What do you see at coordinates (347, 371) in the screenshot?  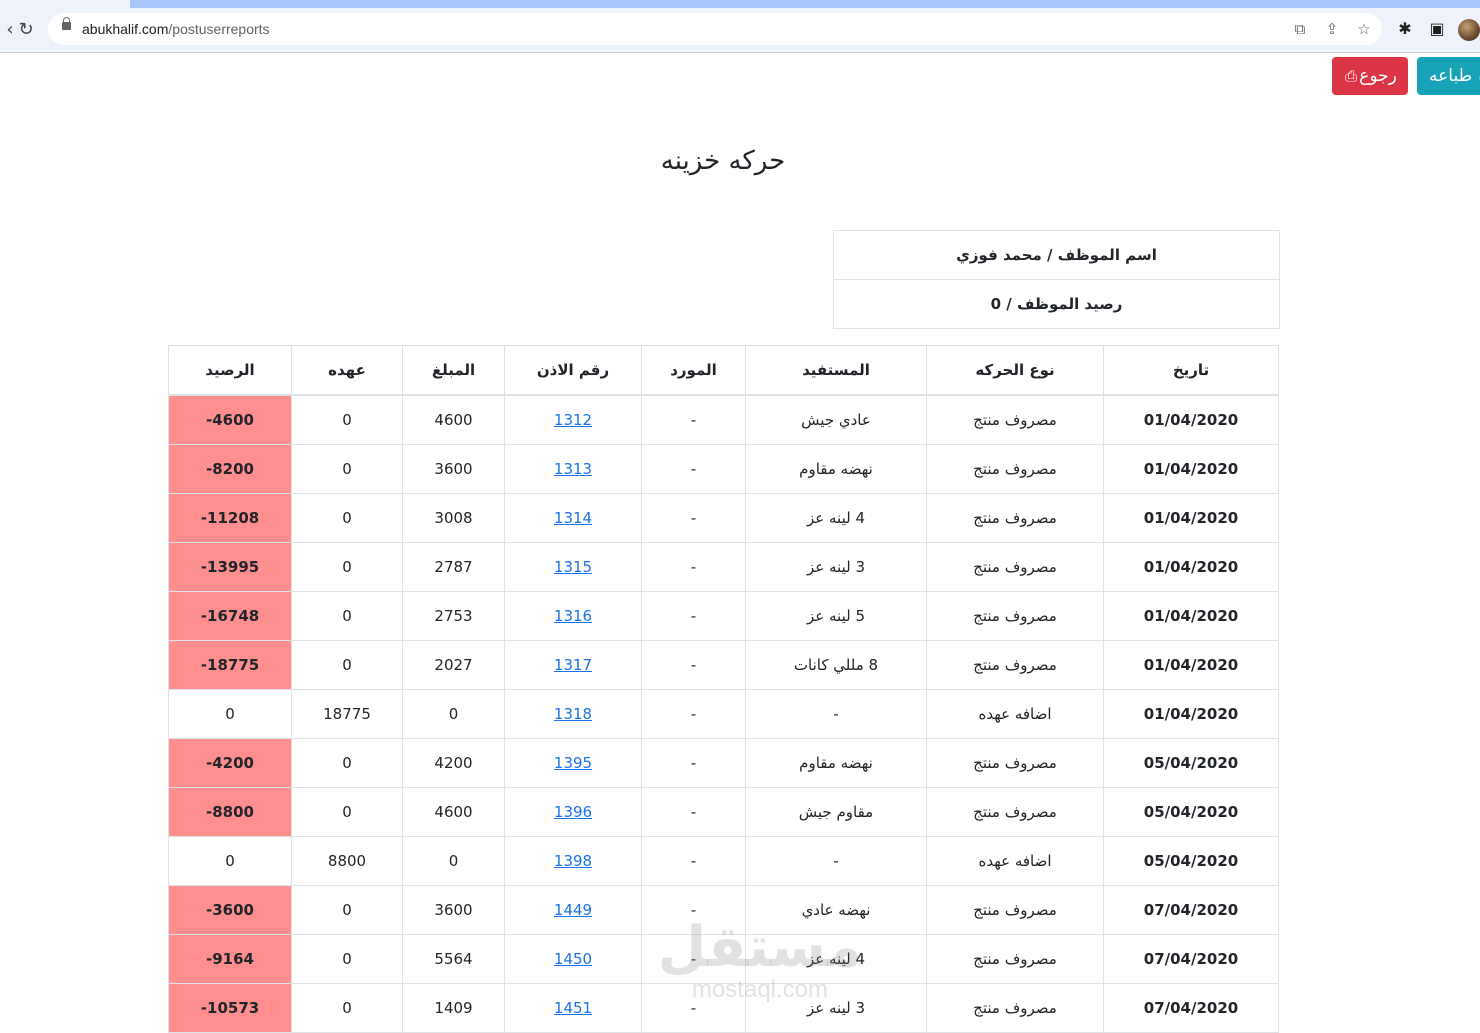 I see `header-custody: عهده` at bounding box center [347, 371].